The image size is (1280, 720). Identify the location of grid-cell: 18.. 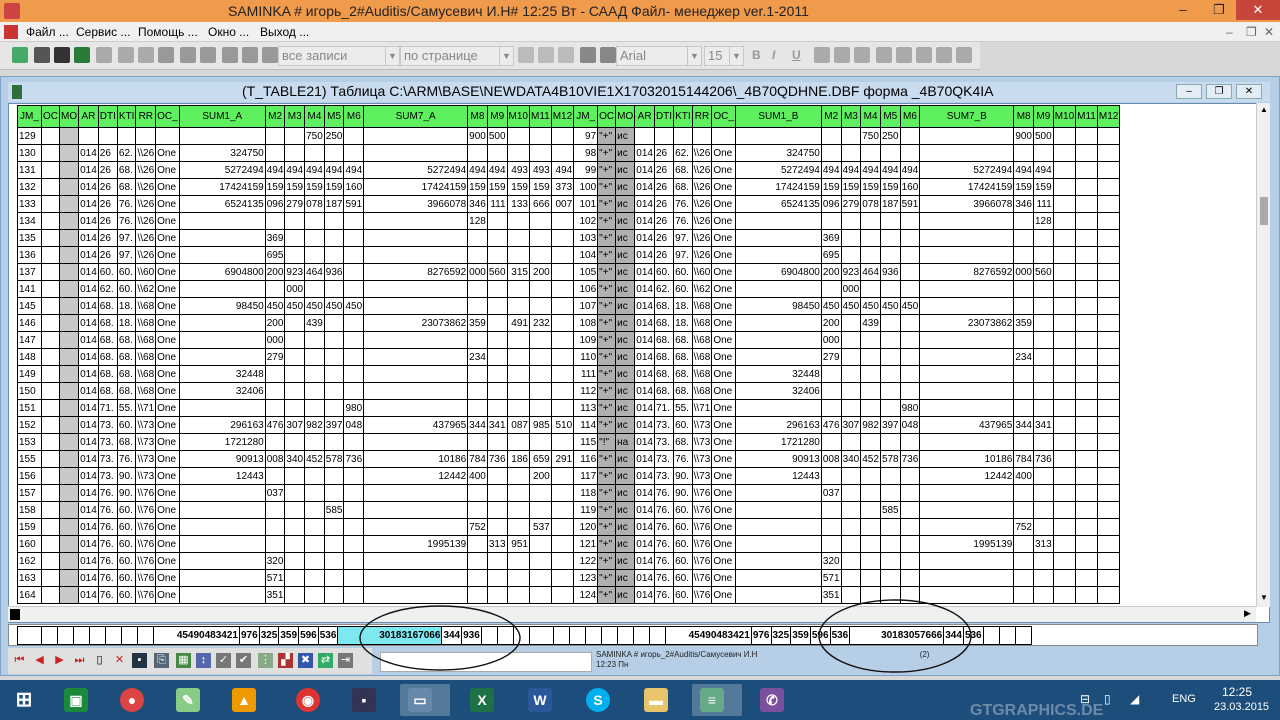
(126, 306).